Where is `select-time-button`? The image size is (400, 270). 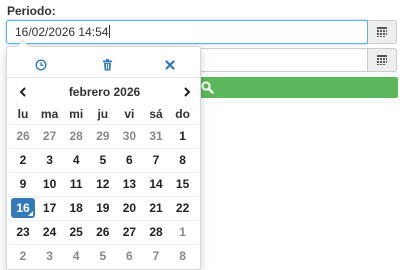 select-time-button is located at coordinates (41, 65).